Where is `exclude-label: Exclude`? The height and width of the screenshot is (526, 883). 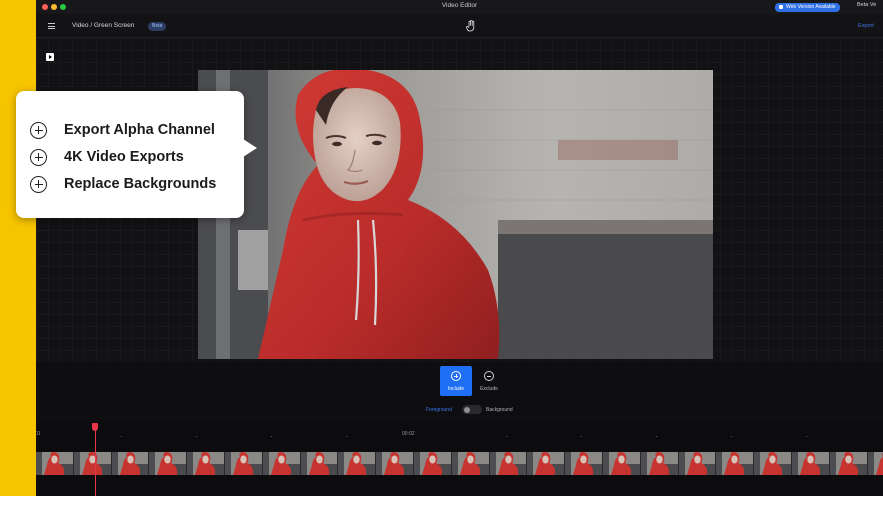 exclude-label: Exclude is located at coordinates (489, 389).